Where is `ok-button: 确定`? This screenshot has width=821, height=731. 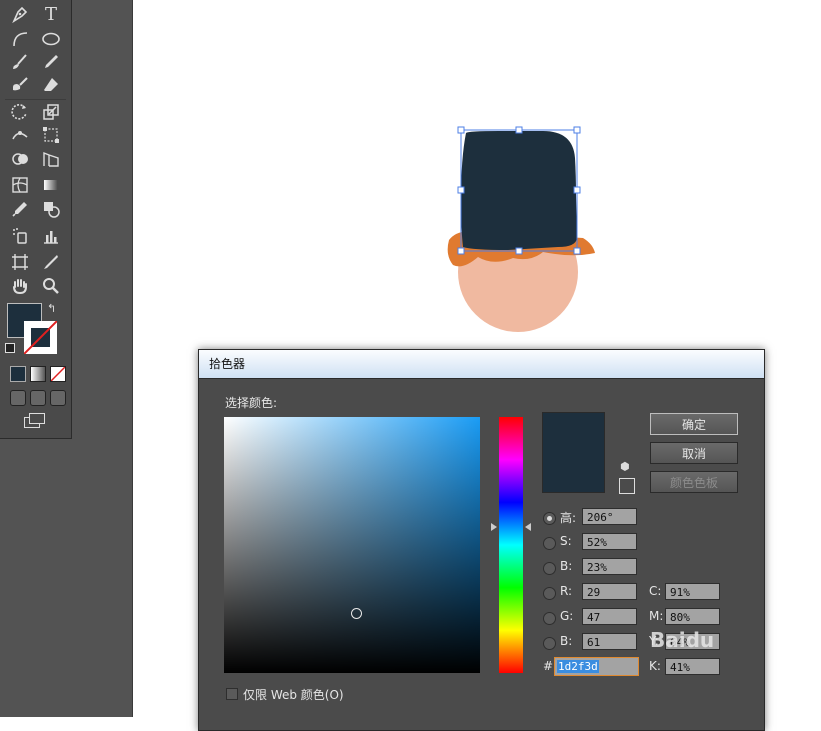 ok-button: 确定 is located at coordinates (694, 424).